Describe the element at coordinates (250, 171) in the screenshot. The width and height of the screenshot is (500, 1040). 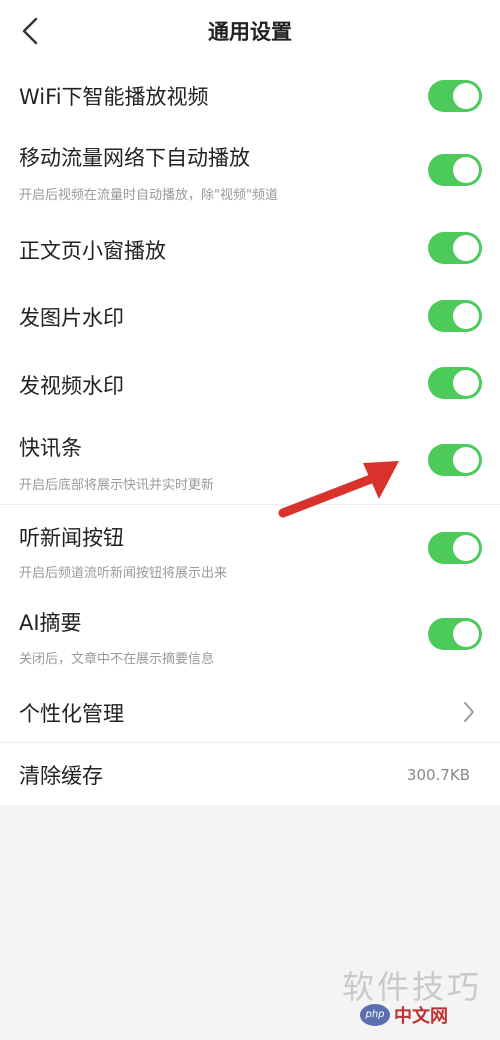
I see `setting-row-mobile-autoplay: 移动流量网络下自动播放 开启后视频在流量时自动播放，除"视频"频道` at that location.